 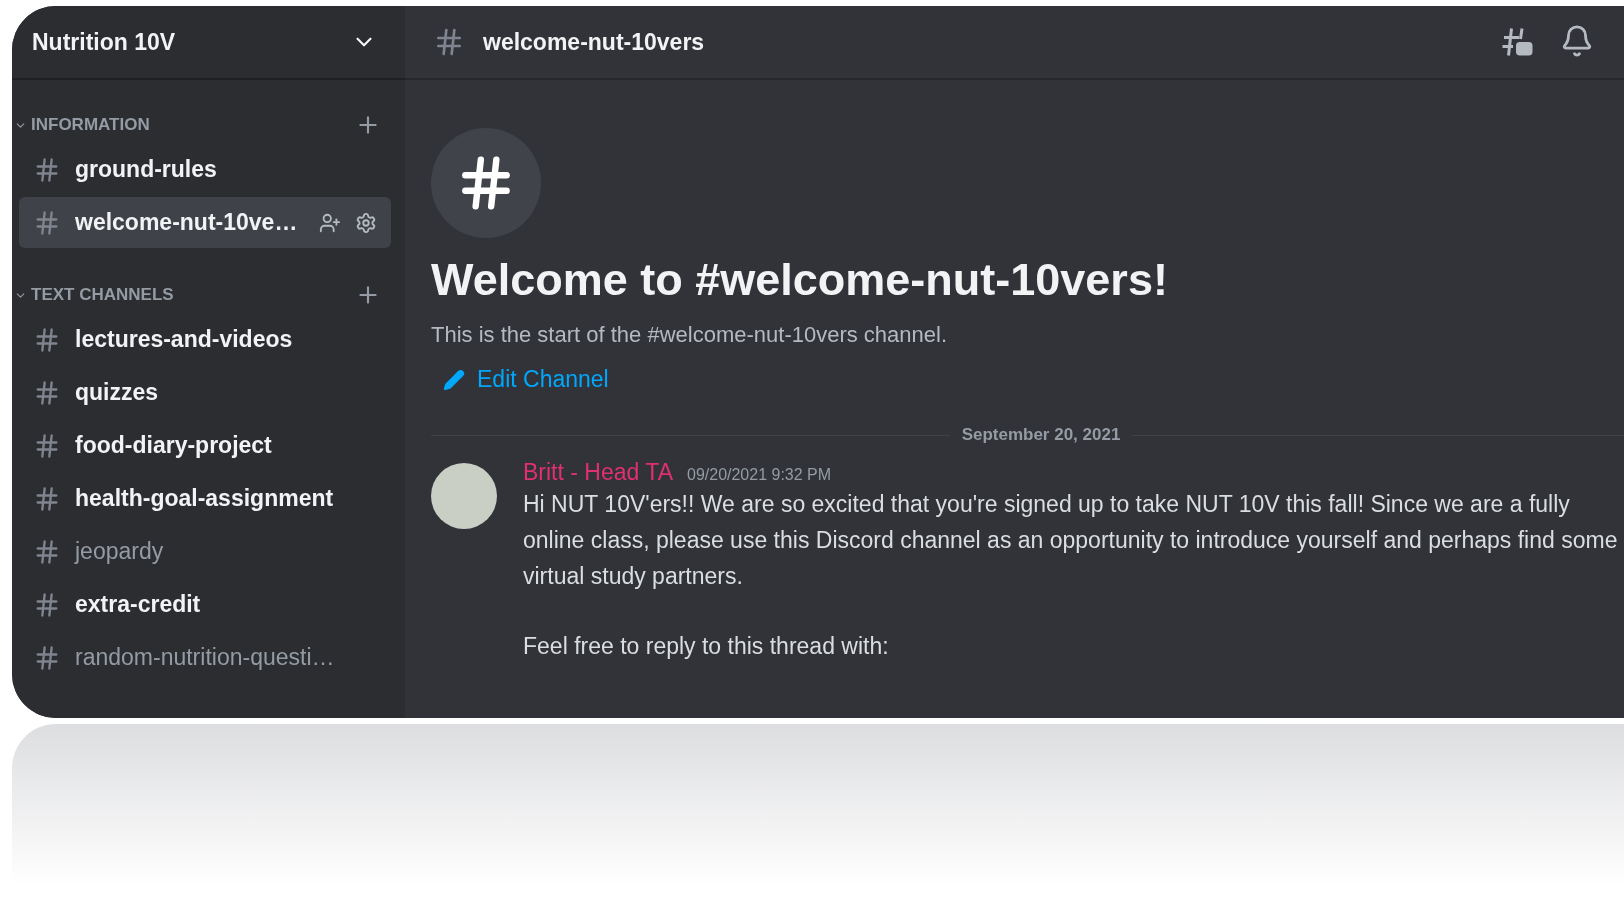 What do you see at coordinates (598, 472) in the screenshot?
I see `message-author: Britt - Head TA` at bounding box center [598, 472].